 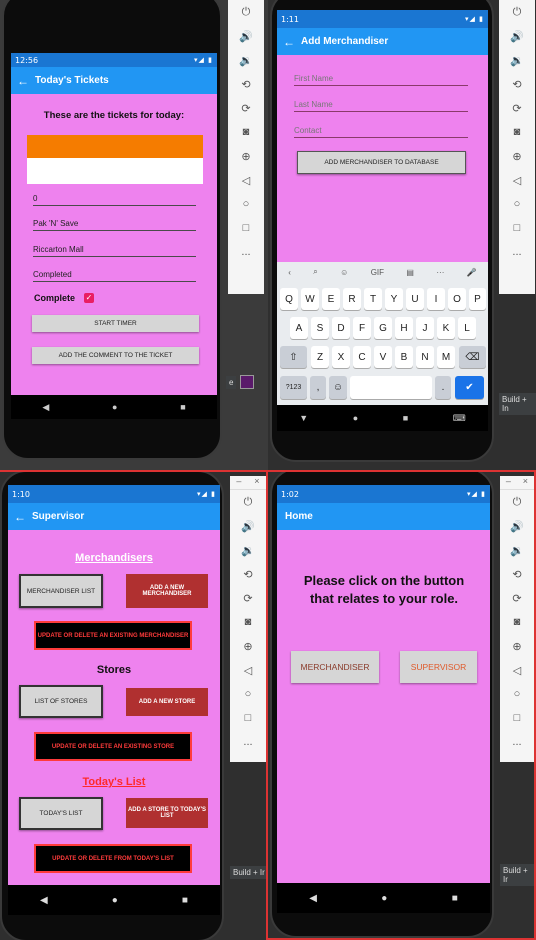 I want to click on list-of-stores-button: LIST OF STORES, so click(x=61, y=701).